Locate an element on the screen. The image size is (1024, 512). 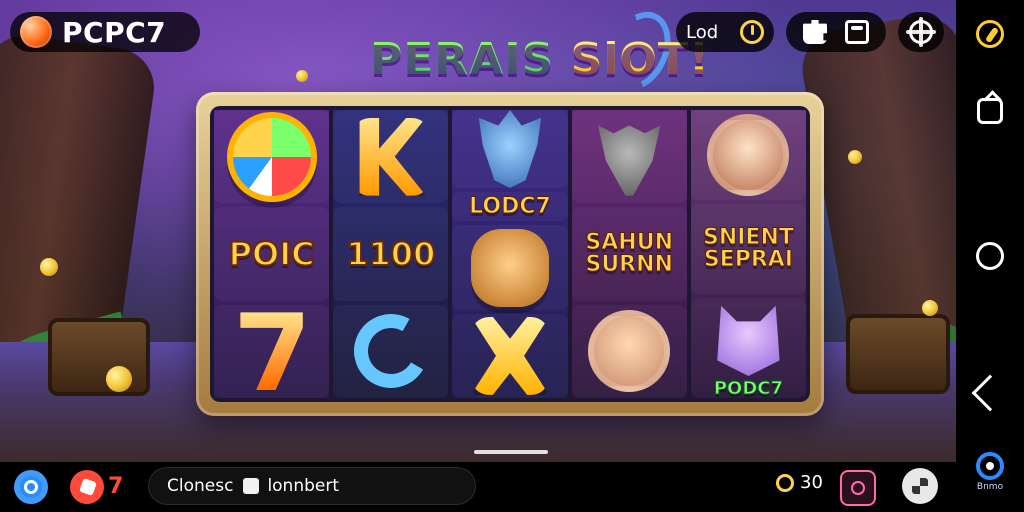
reel-5-cell-top is located at coordinates (748, 155).